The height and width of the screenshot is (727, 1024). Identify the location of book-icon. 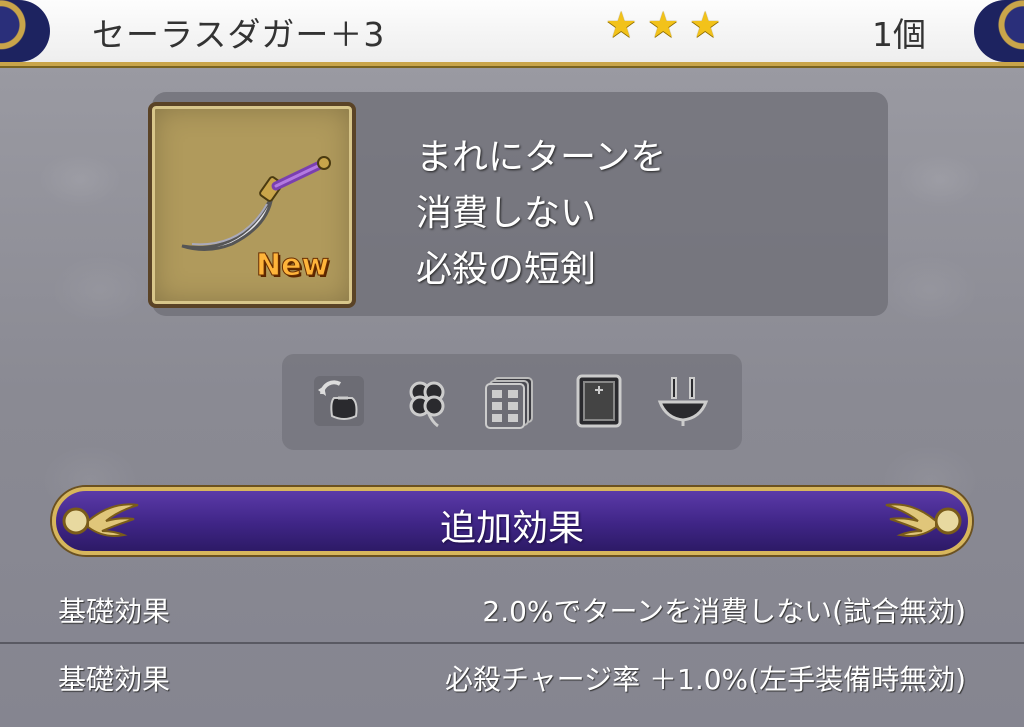
(599, 401).